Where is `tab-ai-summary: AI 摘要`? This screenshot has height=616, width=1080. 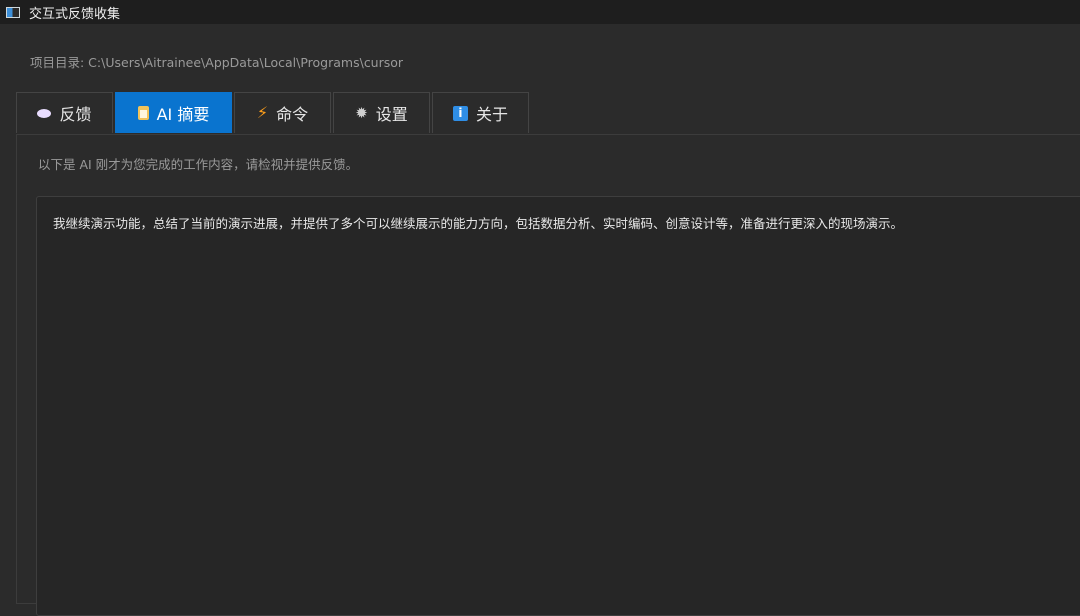 tab-ai-summary: AI 摘要 is located at coordinates (173, 112).